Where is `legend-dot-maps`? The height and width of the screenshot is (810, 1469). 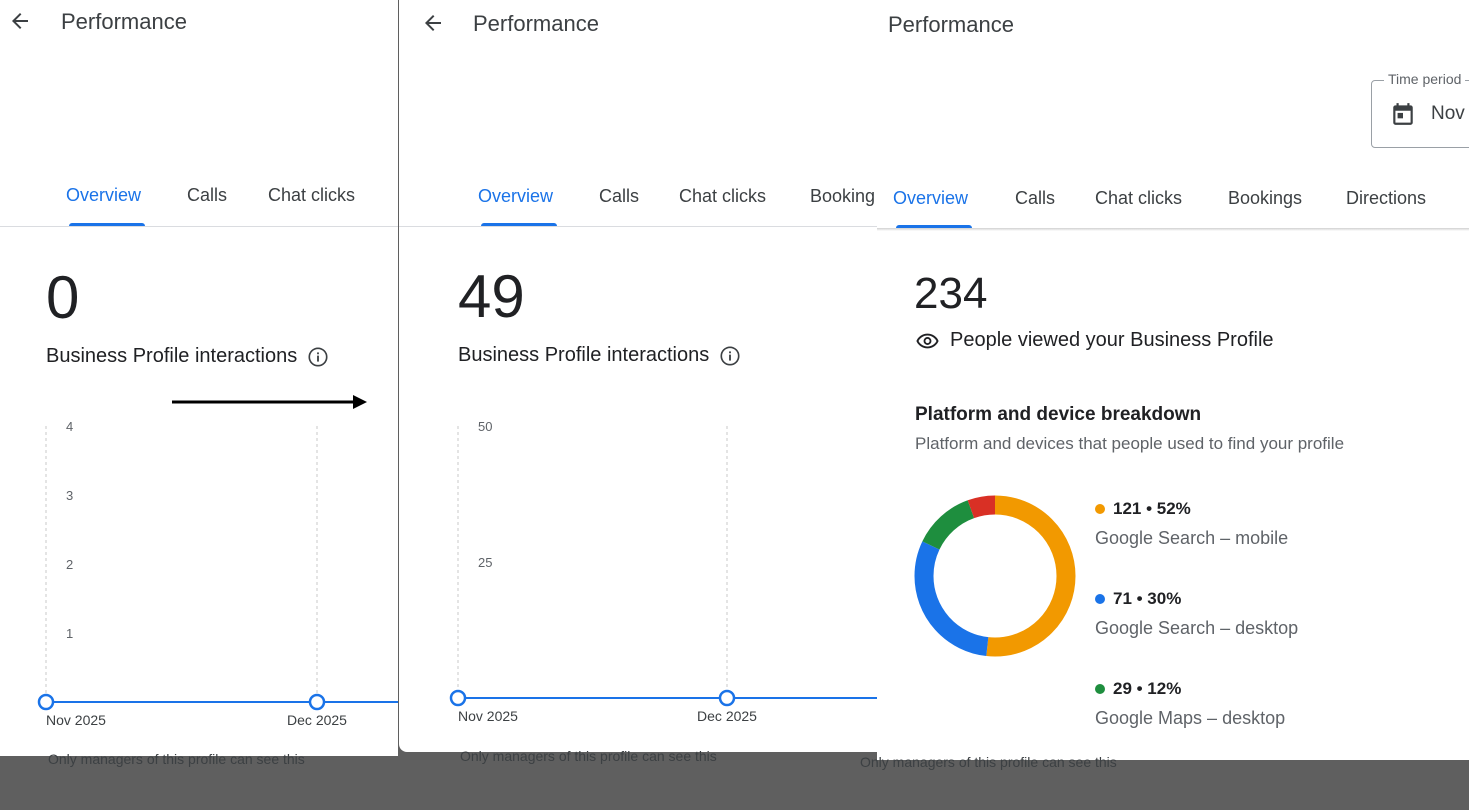 legend-dot-maps is located at coordinates (1100, 689).